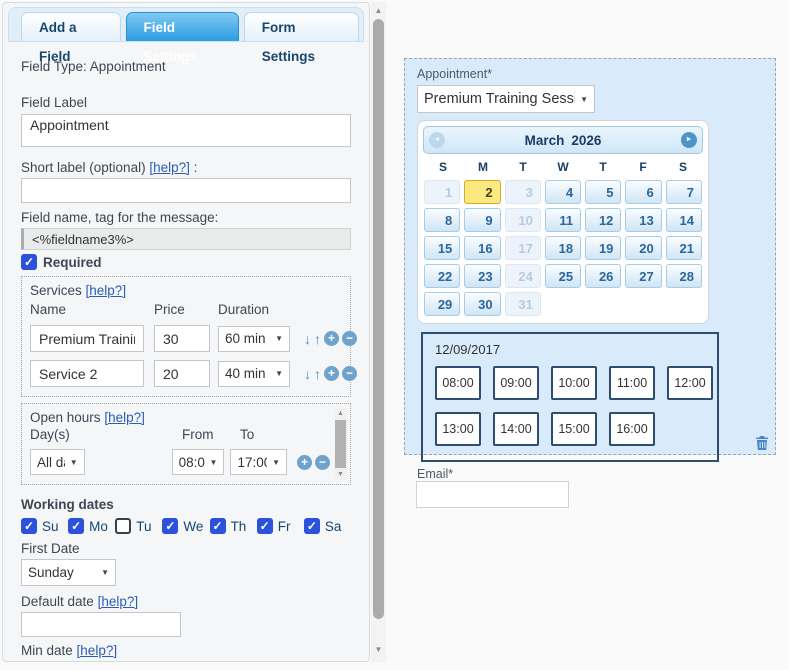 The image size is (789, 670). What do you see at coordinates (333, 526) in the screenshot?
I see `working-day-label: Sa` at bounding box center [333, 526].